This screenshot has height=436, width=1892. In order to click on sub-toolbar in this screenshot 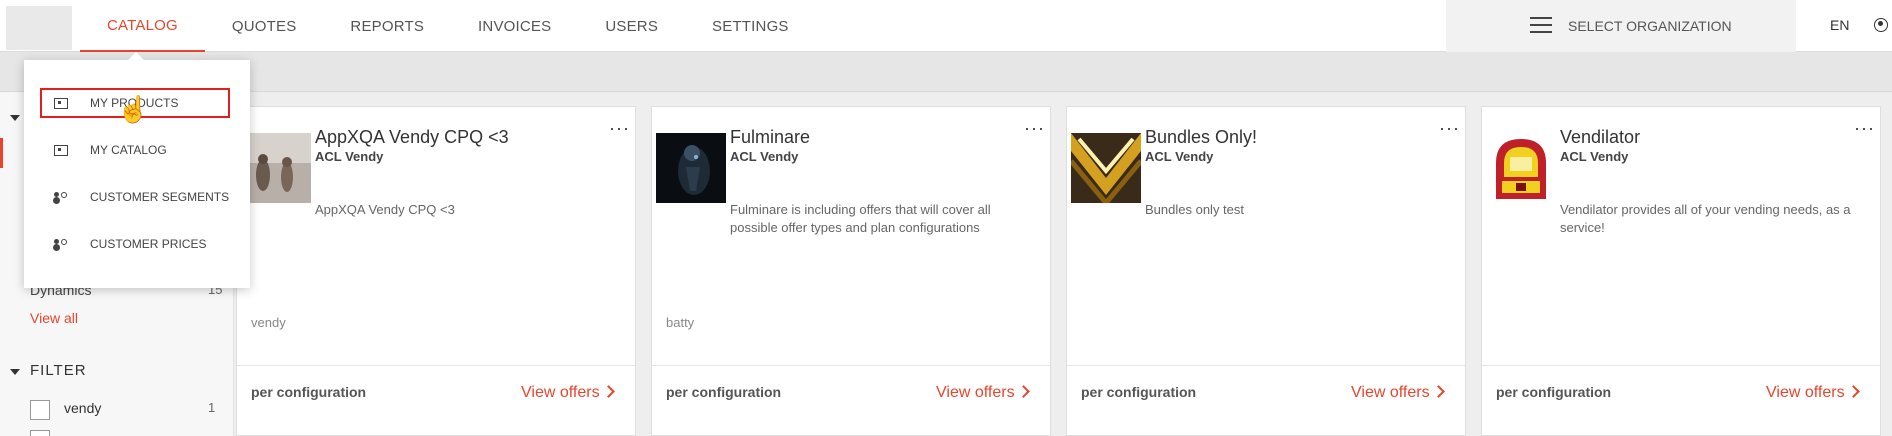, I will do `click(946, 72)`.